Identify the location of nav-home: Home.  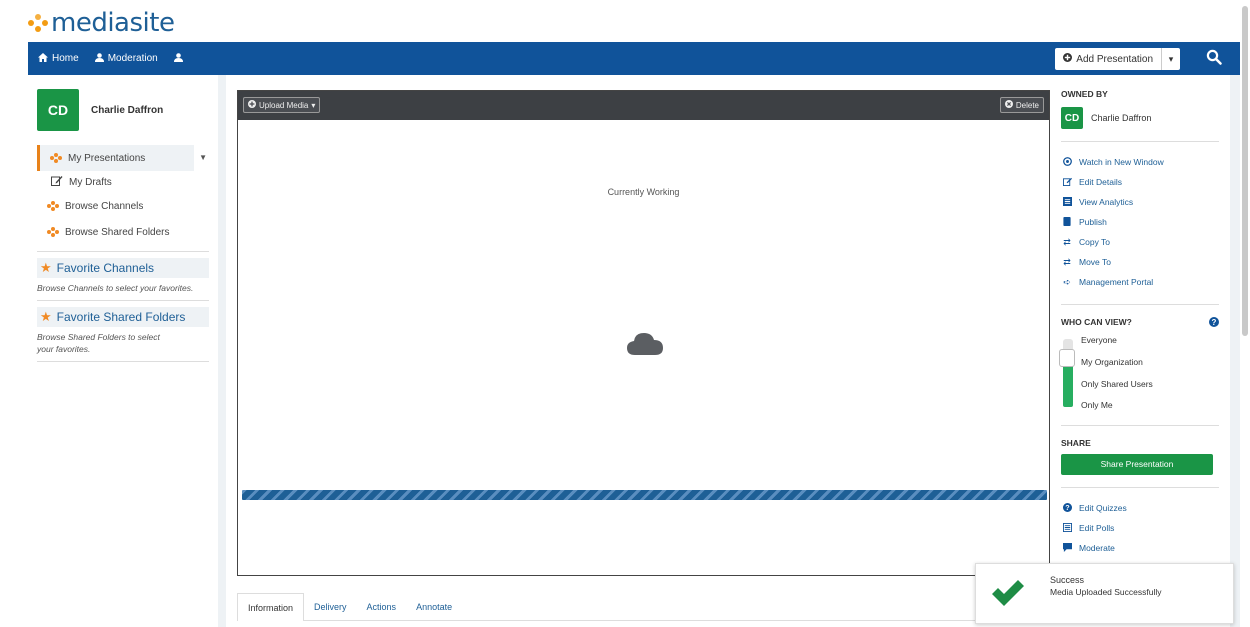
(57, 58).